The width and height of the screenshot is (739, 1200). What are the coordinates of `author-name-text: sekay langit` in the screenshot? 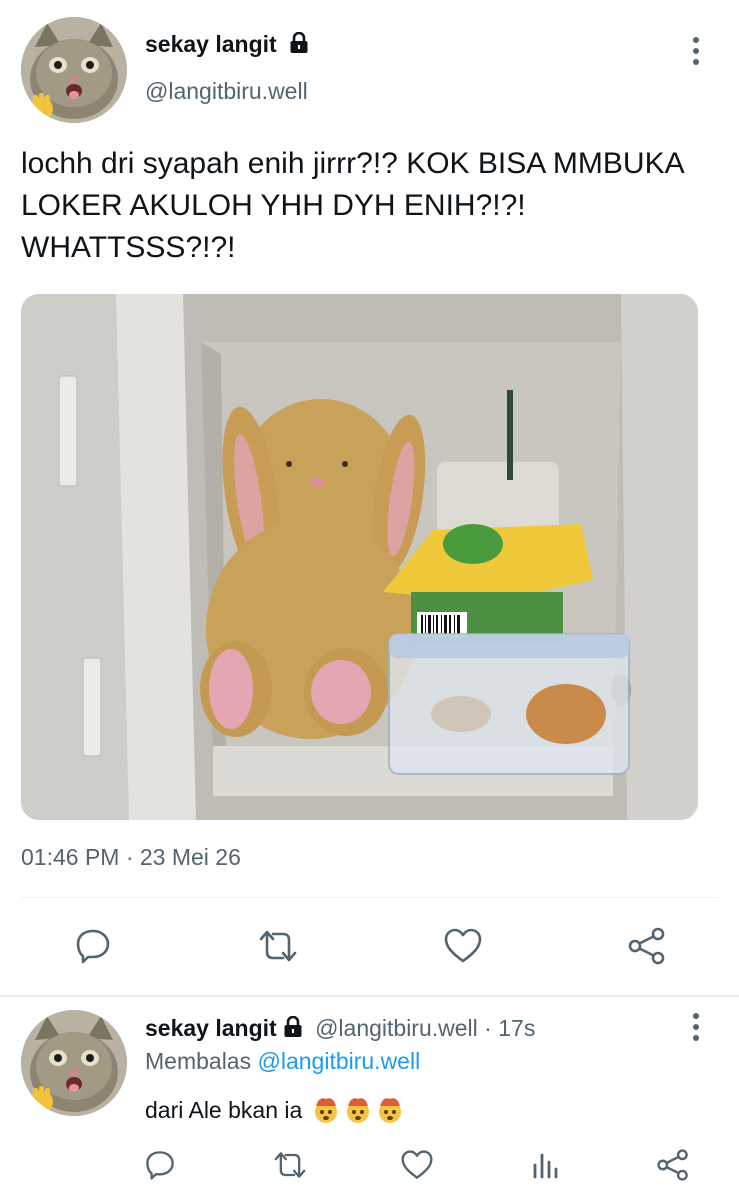 It's located at (211, 44).